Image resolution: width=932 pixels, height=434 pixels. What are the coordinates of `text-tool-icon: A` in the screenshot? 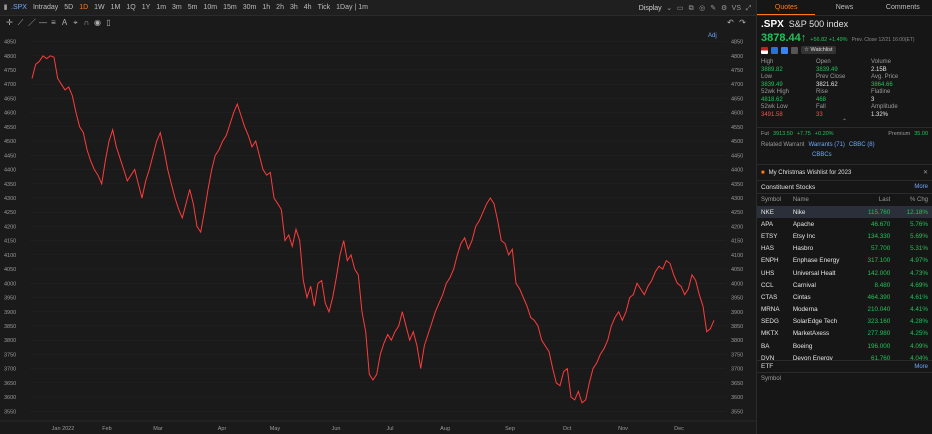 It's located at (64, 23).